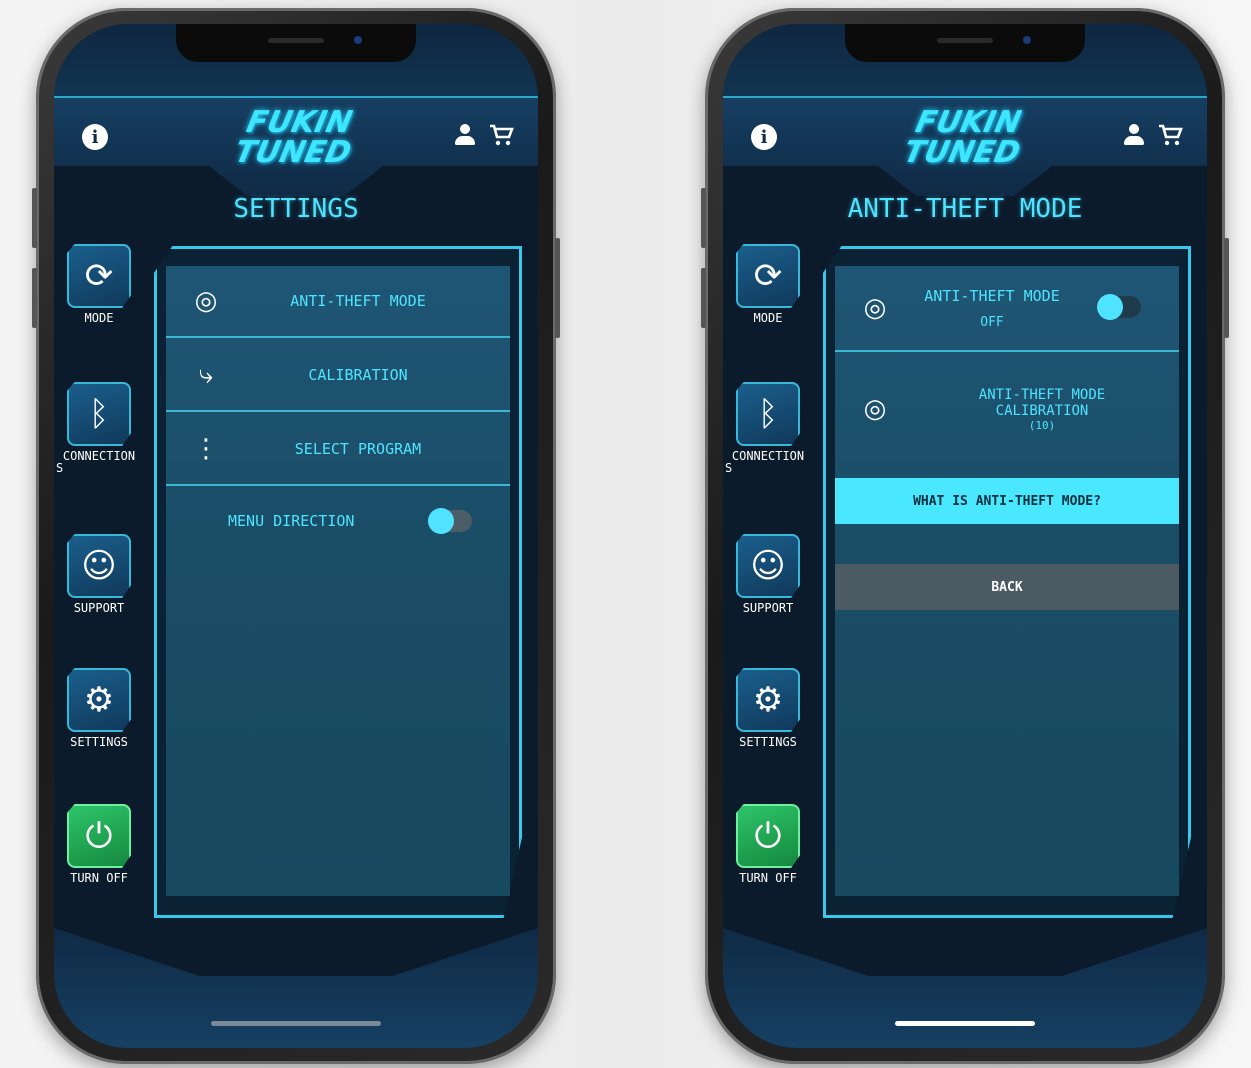  What do you see at coordinates (992, 322) in the screenshot?
I see `anti-theft-status: OFF` at bounding box center [992, 322].